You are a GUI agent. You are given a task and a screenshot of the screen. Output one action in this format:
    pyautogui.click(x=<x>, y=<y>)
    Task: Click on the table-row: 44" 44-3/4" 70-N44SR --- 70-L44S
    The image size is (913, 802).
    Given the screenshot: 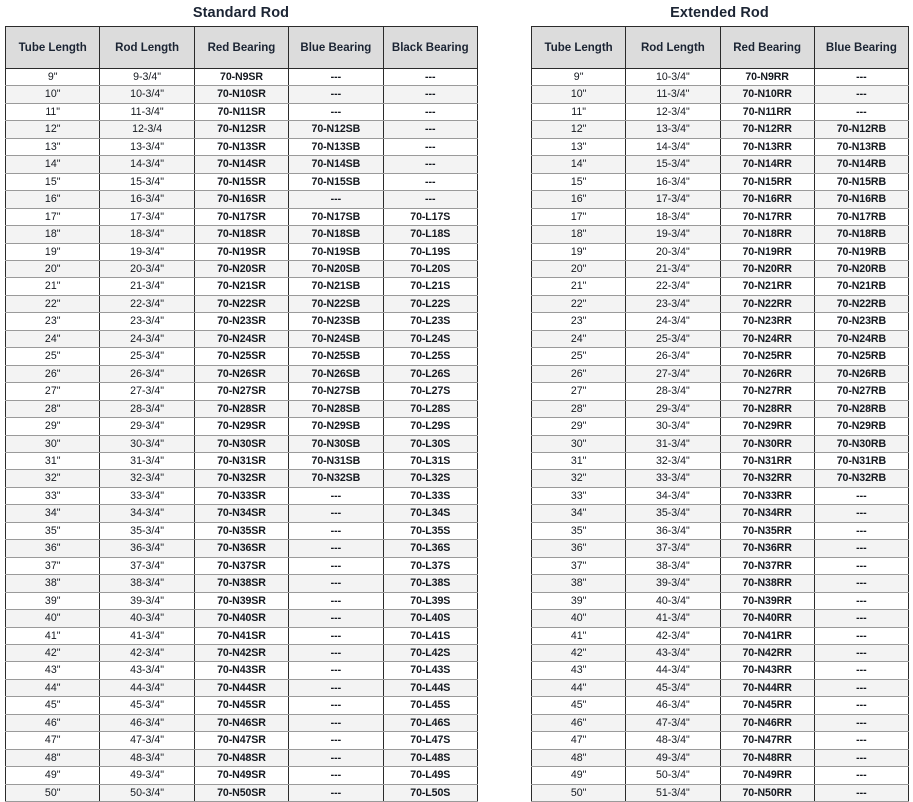 What is the action you would take?
    pyautogui.click(x=241, y=688)
    